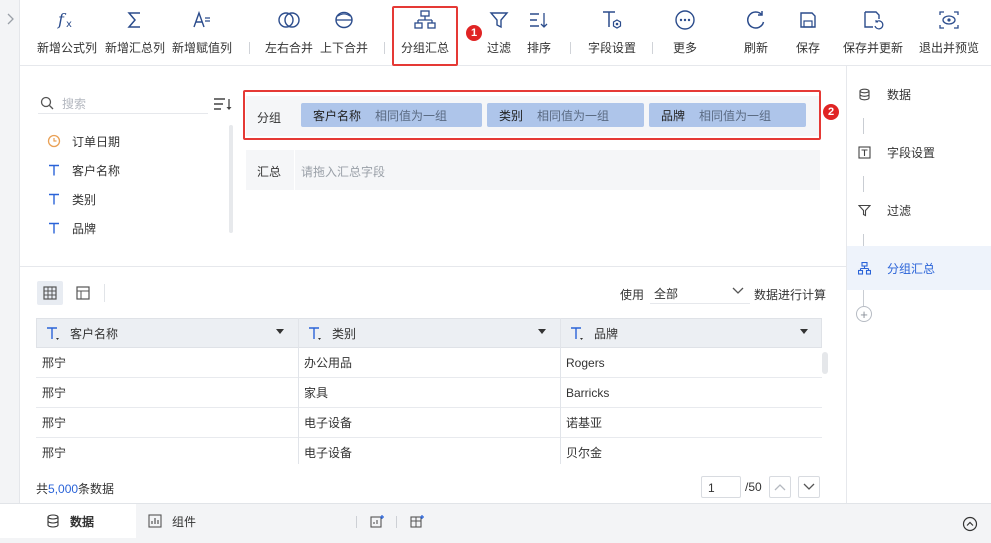  Describe the element at coordinates (83, 293) in the screenshot. I see `layout-view-toggle` at that location.